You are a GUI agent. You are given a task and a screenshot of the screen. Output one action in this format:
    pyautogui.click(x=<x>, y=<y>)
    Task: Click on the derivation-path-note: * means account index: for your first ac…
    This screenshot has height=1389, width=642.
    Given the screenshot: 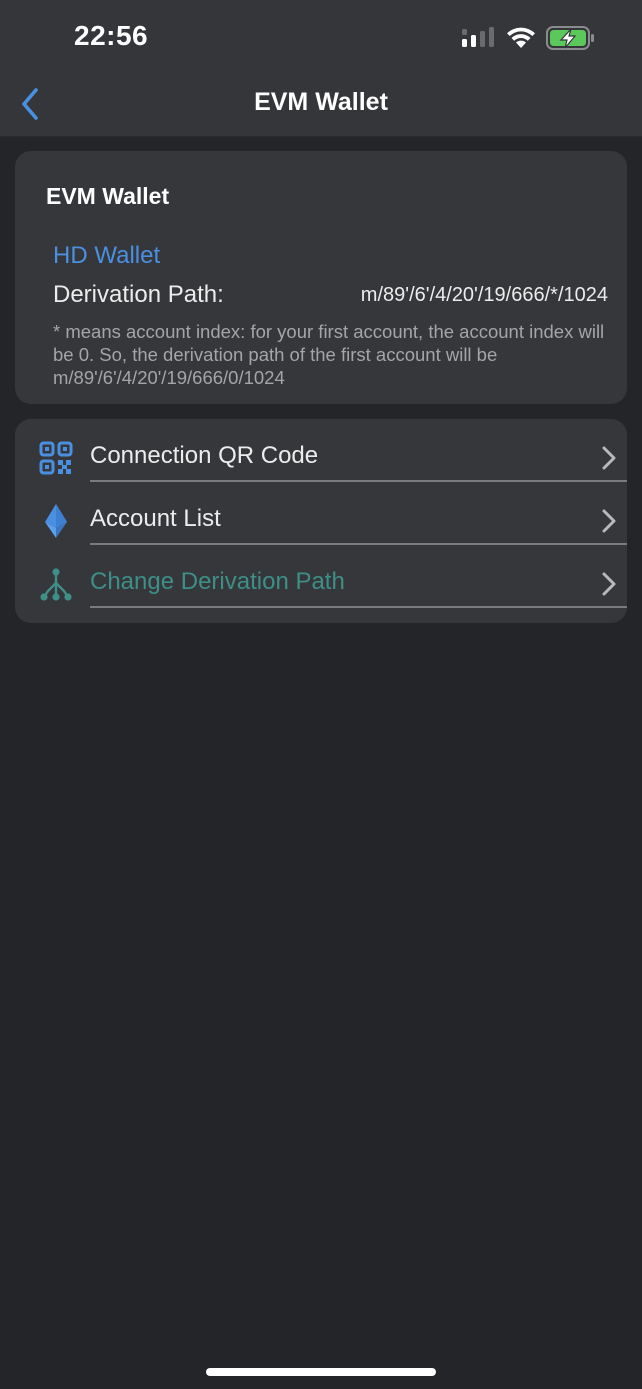 What is the action you would take?
    pyautogui.click(x=329, y=354)
    